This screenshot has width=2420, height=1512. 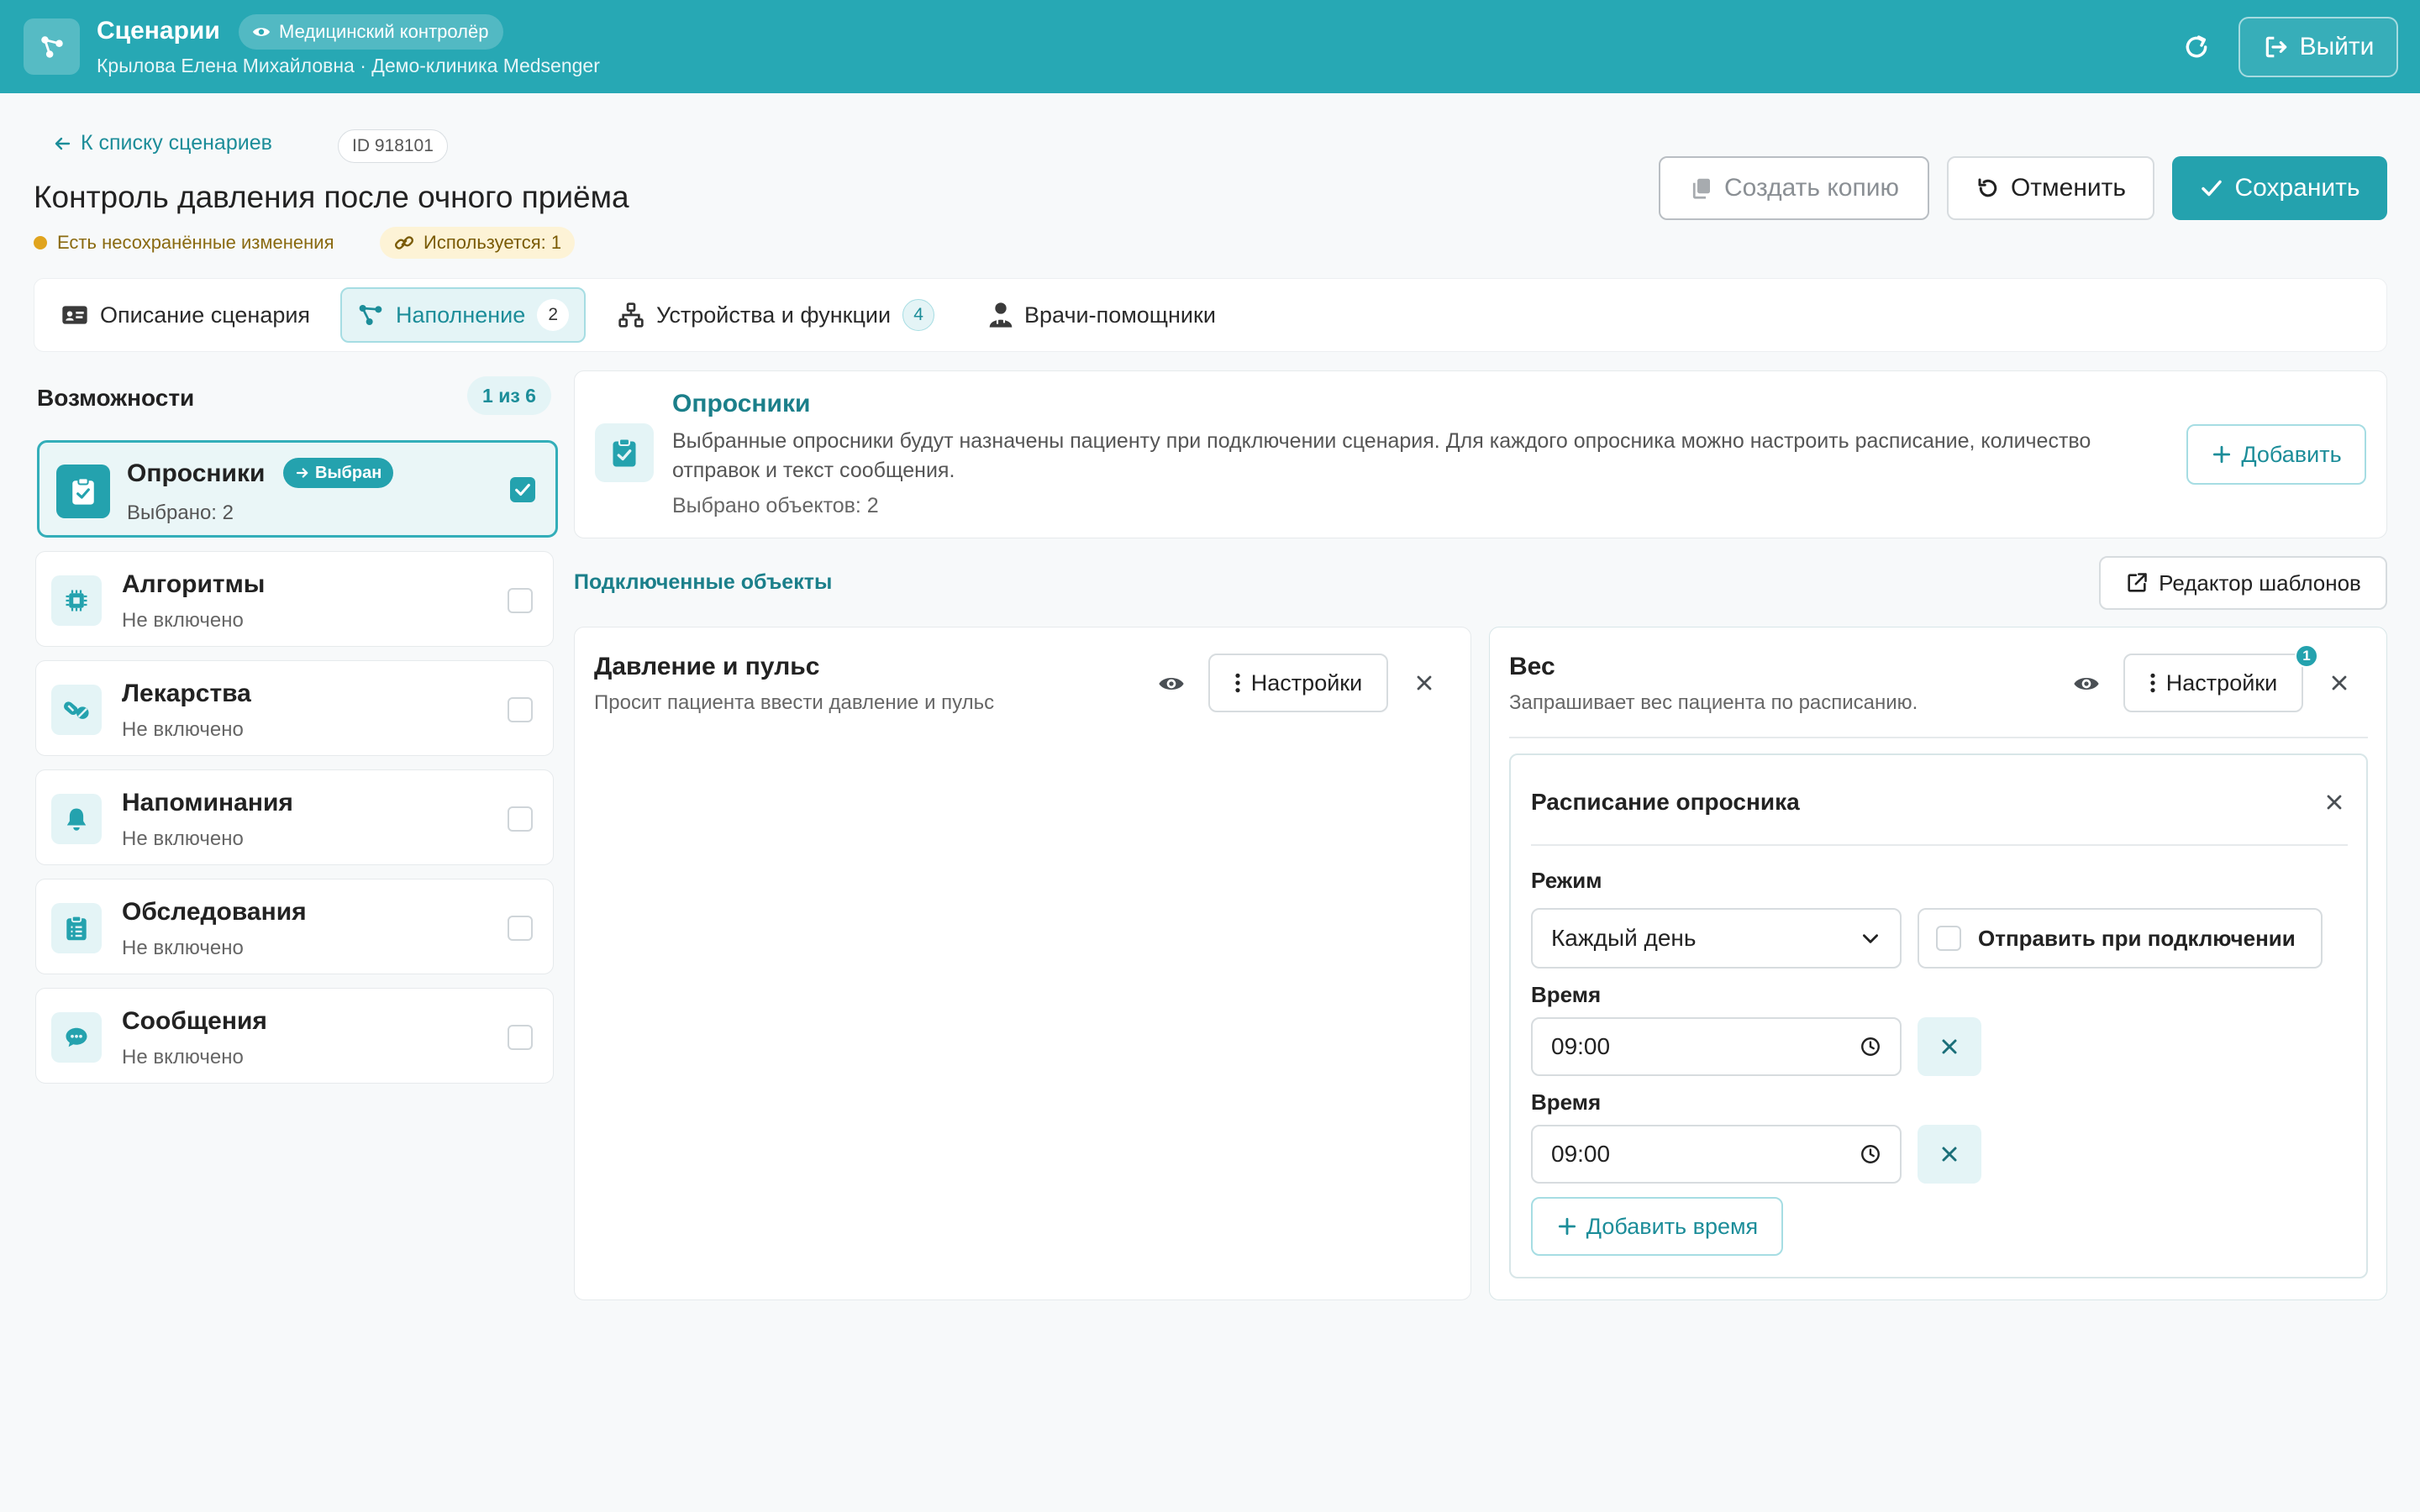 What do you see at coordinates (1794, 188) in the screenshot?
I see `create-copy-button: Создать копию` at bounding box center [1794, 188].